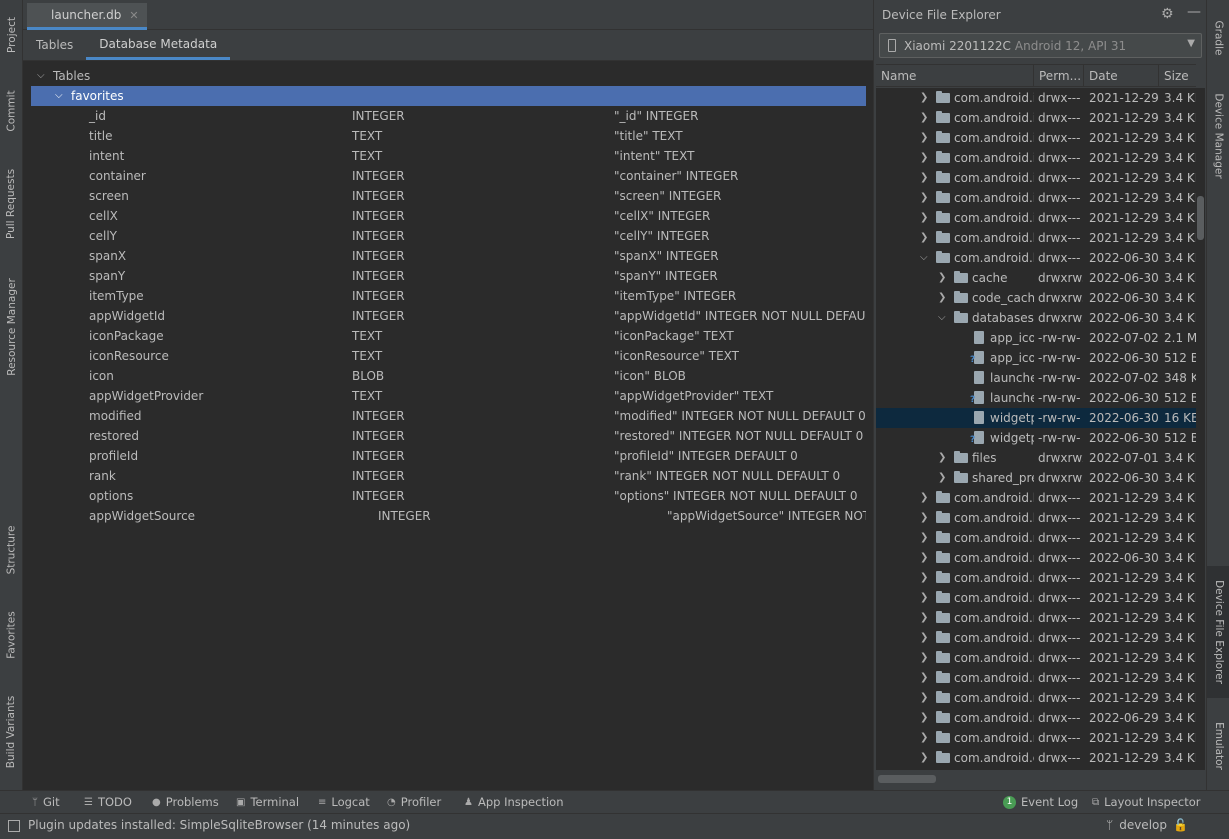 The width and height of the screenshot is (1229, 839). I want to click on tool-gradle: Gradle, so click(1218, 38).